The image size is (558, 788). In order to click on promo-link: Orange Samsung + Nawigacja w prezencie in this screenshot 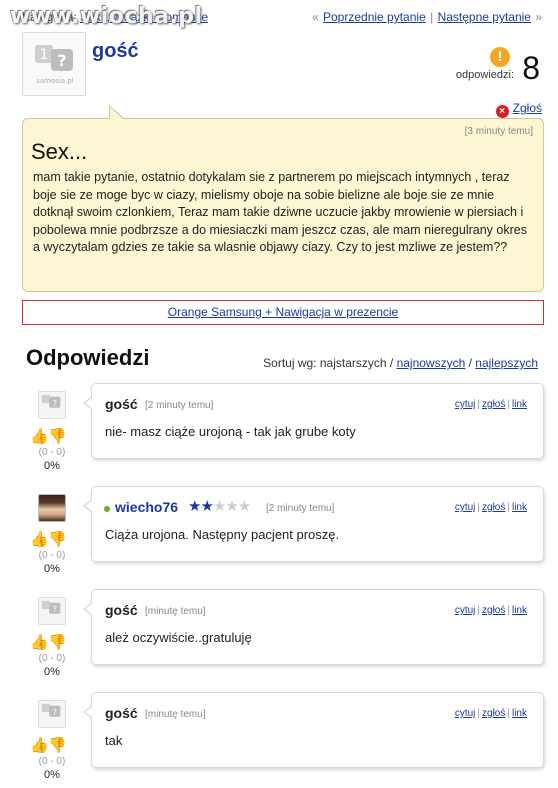, I will do `click(283, 312)`.